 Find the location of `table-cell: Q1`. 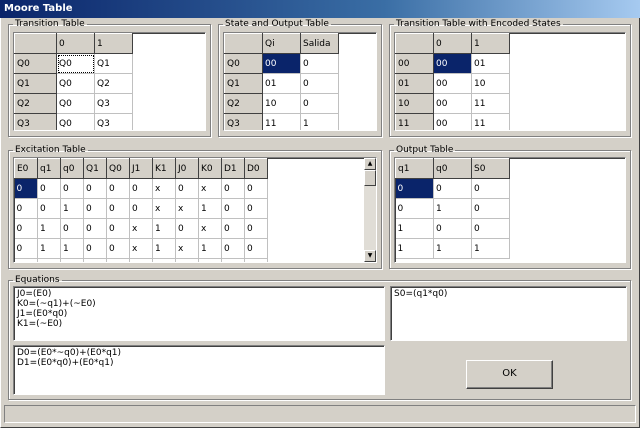

table-cell: Q1 is located at coordinates (113, 63).